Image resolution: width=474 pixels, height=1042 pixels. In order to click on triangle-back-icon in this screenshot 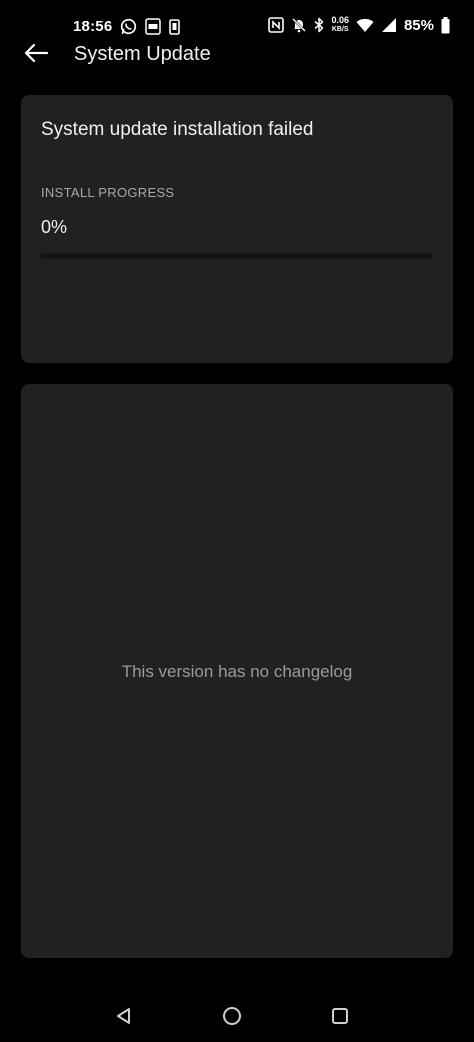, I will do `click(124, 1018)`.